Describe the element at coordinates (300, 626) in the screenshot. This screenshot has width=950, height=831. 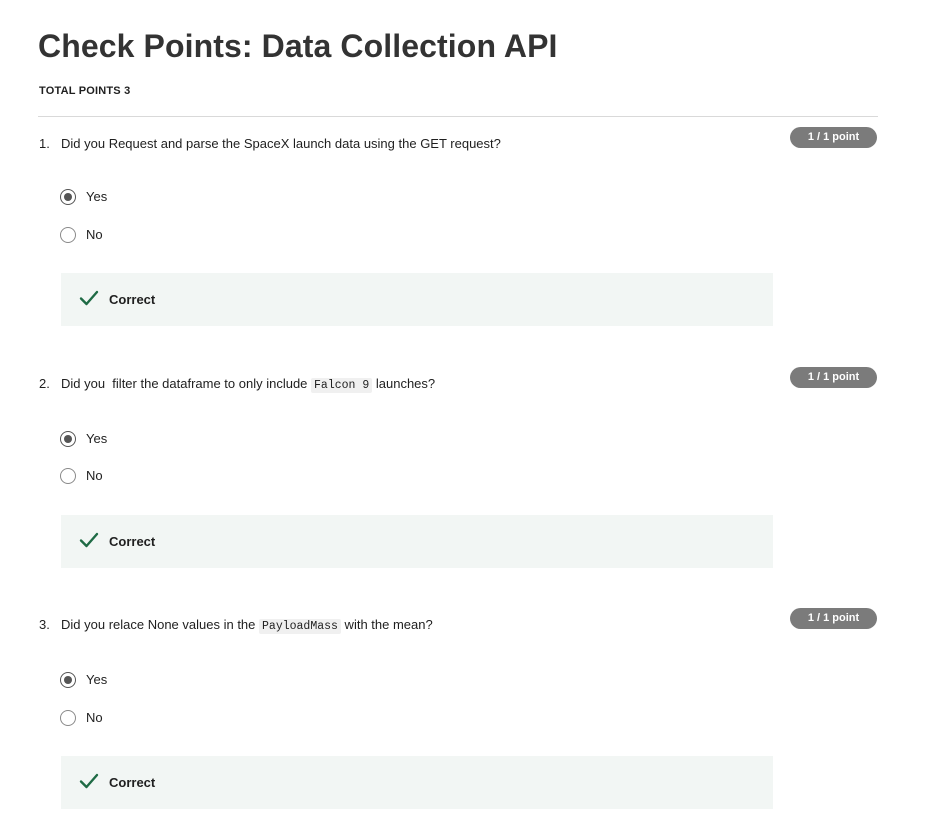
I see `prompt-code: PayloadMass` at that location.